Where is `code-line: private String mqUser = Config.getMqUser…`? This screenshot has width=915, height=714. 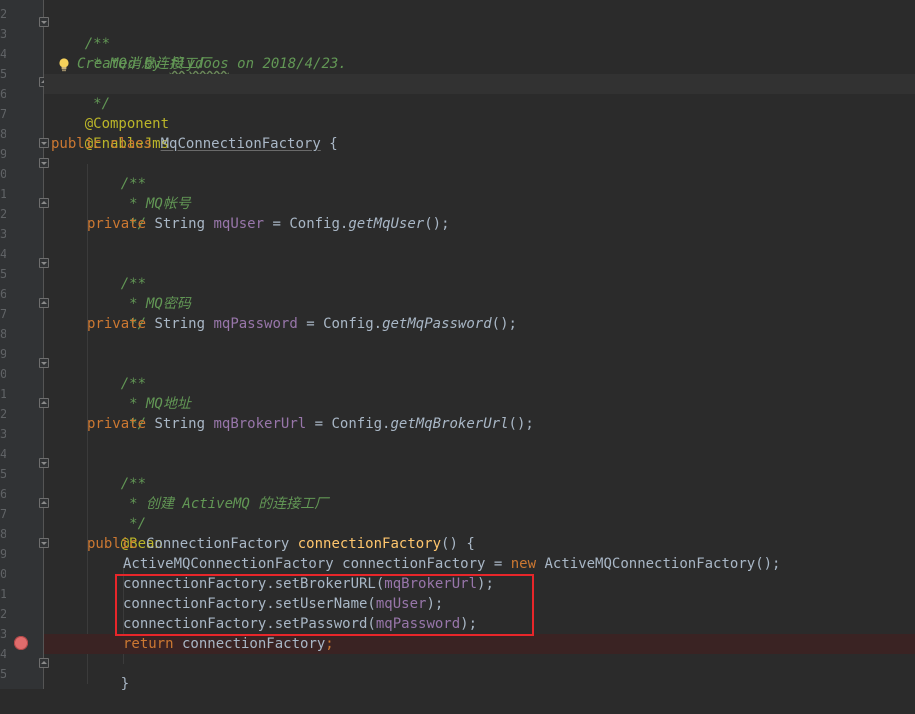
code-line: private String mqUser = Config.getMqUser… is located at coordinates (268, 224).